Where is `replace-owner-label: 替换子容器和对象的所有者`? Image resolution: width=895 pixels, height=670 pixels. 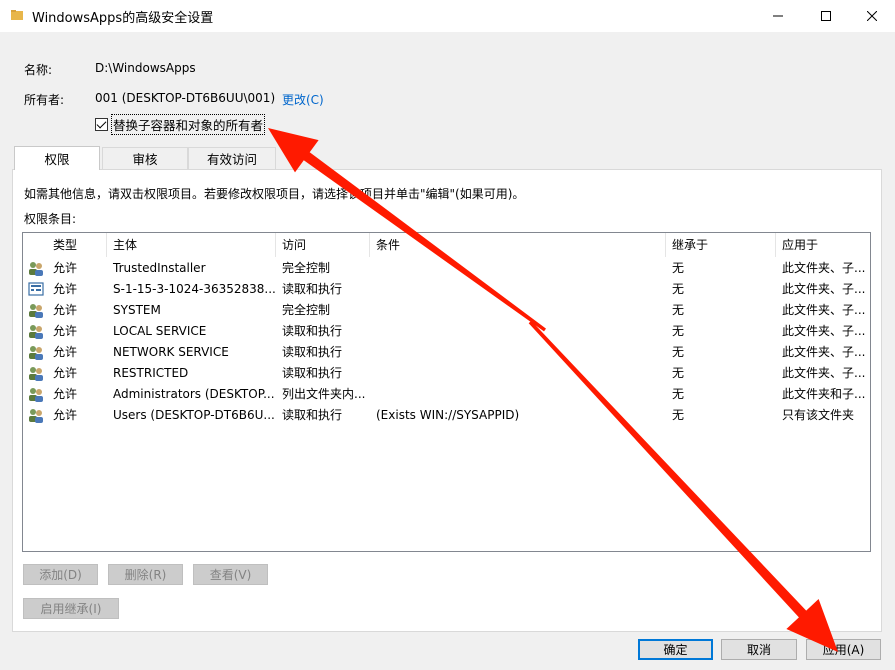 replace-owner-label: 替换子容器和对象的所有者 is located at coordinates (188, 124).